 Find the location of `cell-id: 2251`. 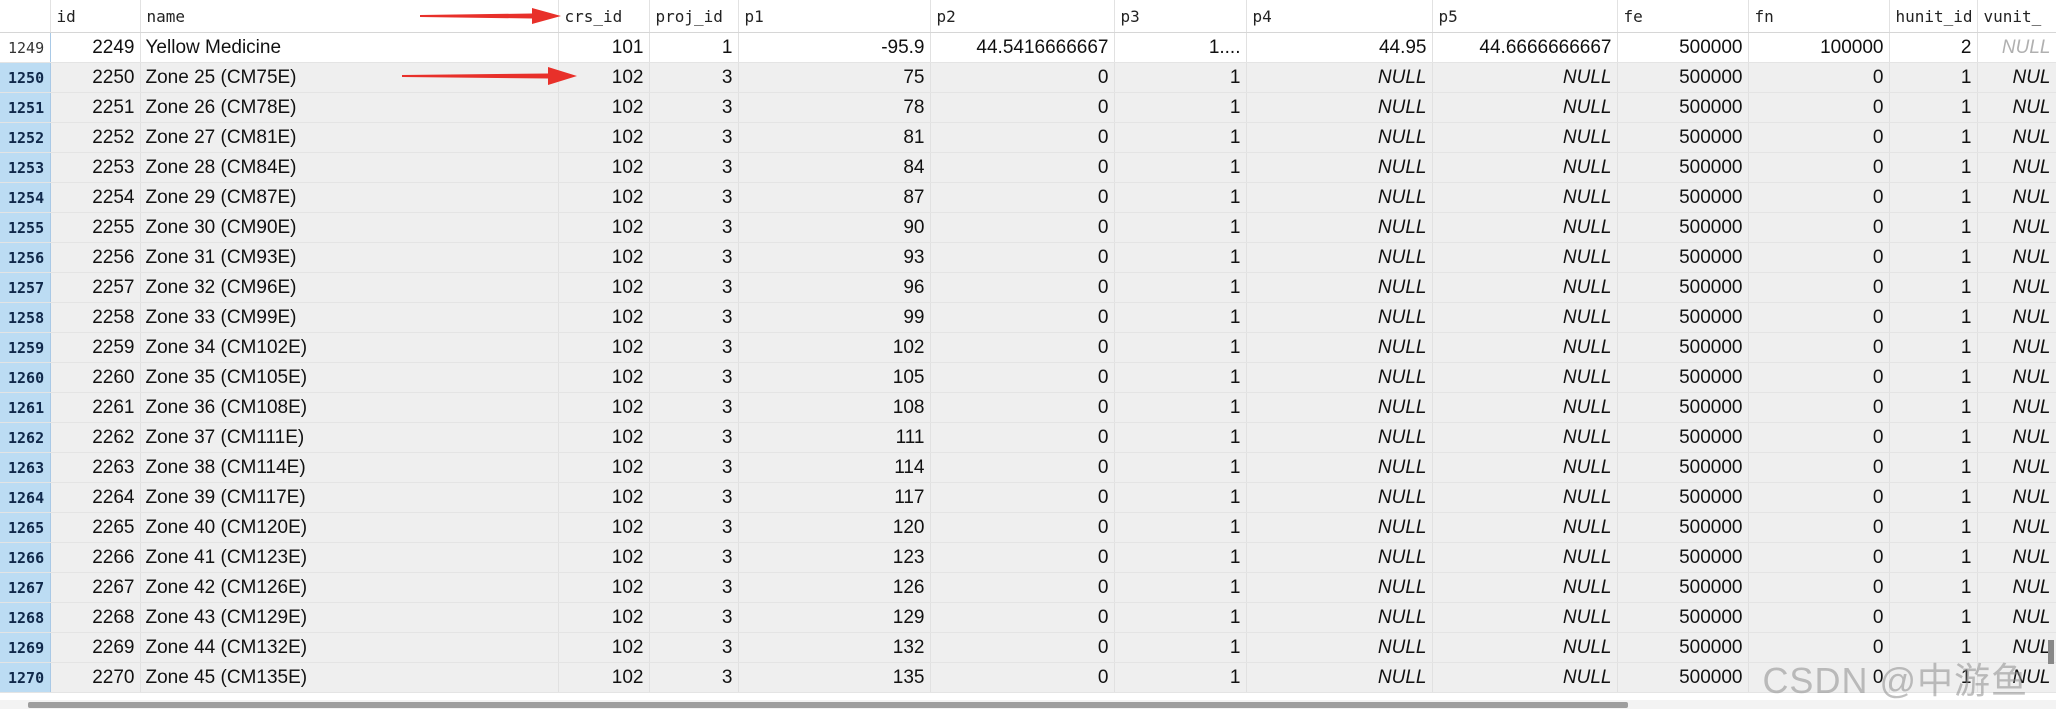

cell-id: 2251 is located at coordinates (95, 107).